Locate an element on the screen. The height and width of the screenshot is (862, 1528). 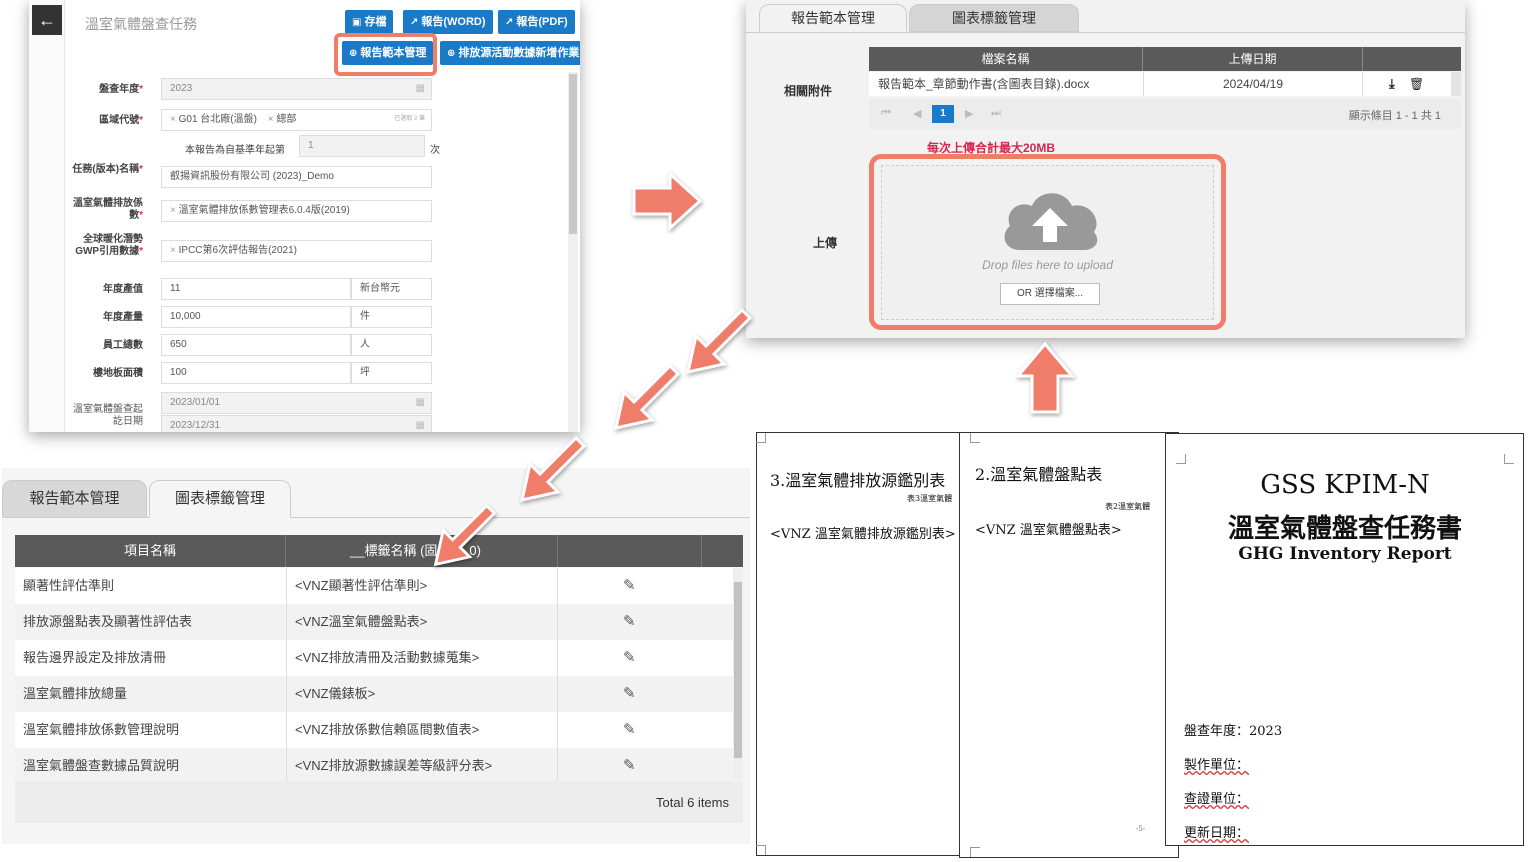
emission-factor-select: × 溫室氣體排放係數管理表6.0.4版(2019) is located at coordinates (296, 211).